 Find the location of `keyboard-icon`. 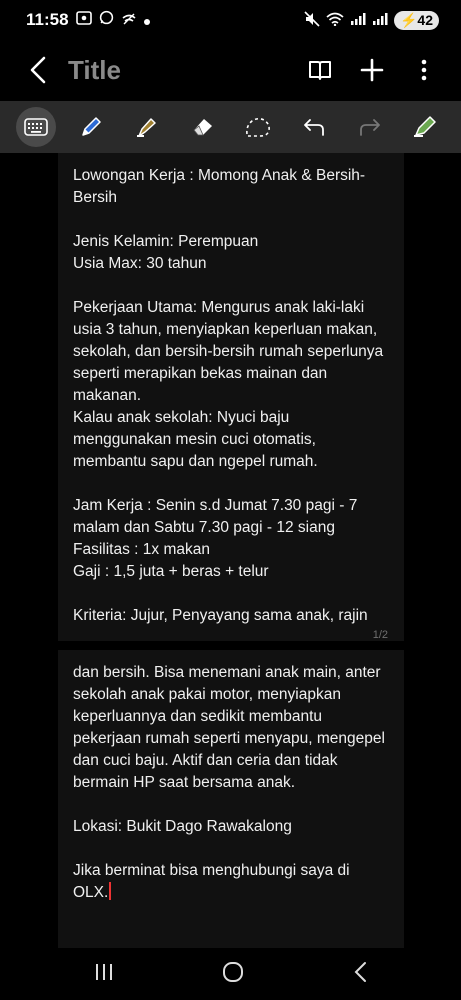

keyboard-icon is located at coordinates (36, 127).